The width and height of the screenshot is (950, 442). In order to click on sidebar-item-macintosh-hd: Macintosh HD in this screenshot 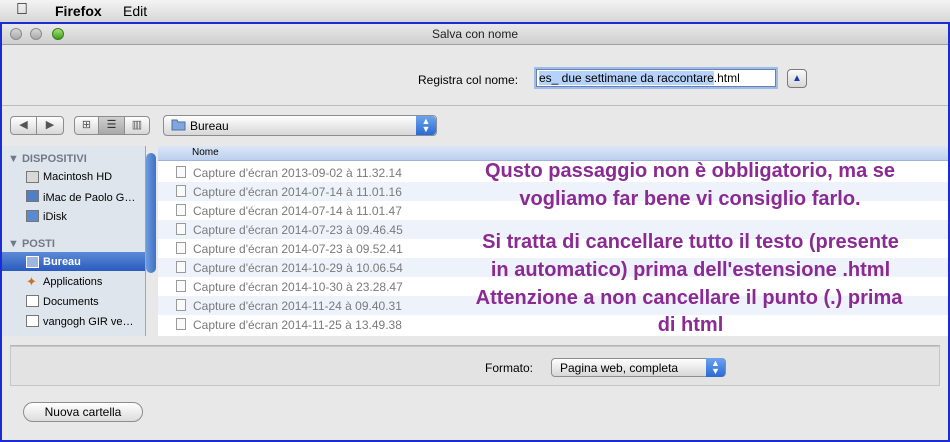, I will do `click(77, 177)`.